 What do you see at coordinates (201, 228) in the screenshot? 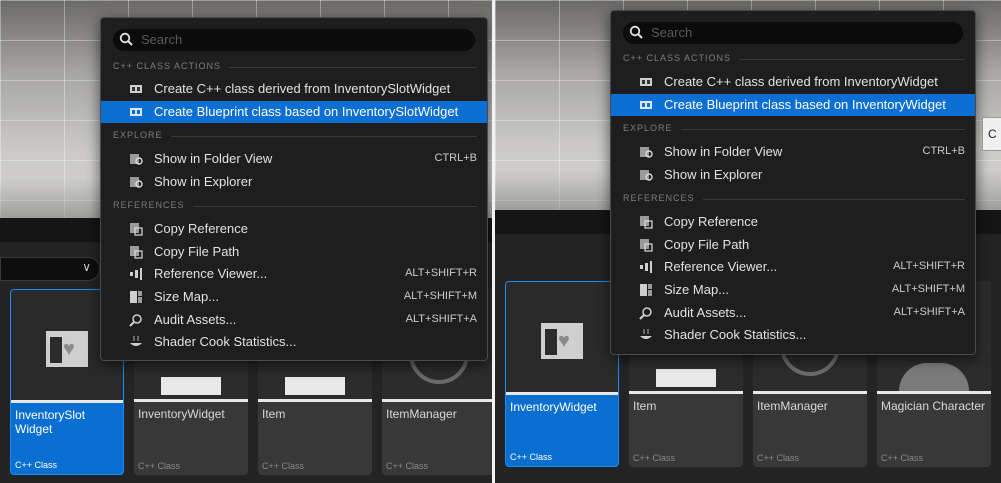
I see `menu-item-label: Copy Reference` at bounding box center [201, 228].